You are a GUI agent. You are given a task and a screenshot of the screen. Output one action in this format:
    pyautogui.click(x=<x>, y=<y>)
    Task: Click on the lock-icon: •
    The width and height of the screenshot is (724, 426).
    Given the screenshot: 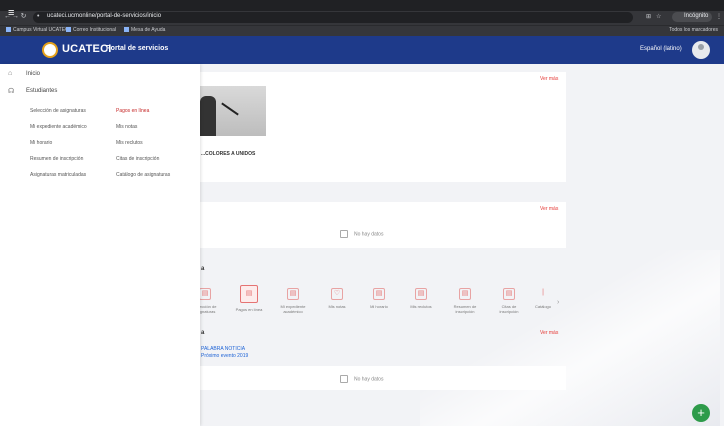 What is the action you would take?
    pyautogui.click(x=38, y=16)
    